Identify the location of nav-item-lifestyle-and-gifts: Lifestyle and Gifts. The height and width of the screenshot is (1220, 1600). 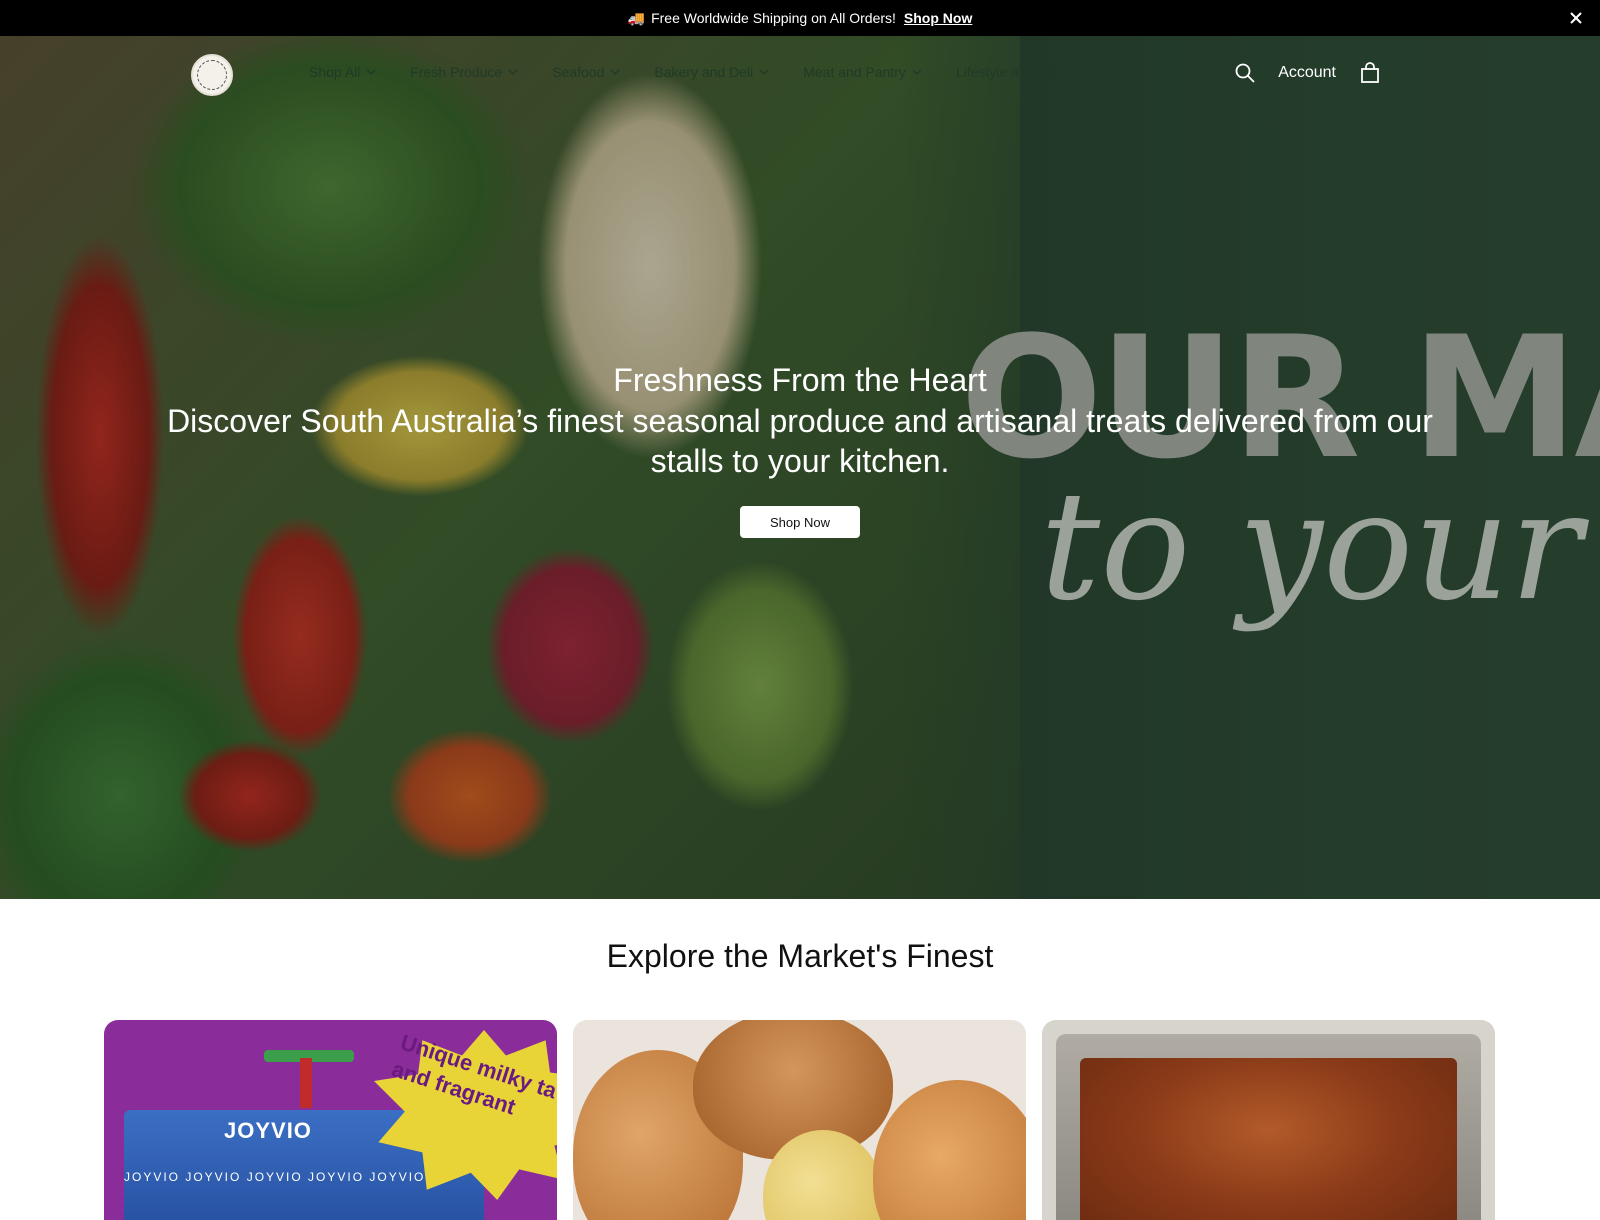
(1019, 72).